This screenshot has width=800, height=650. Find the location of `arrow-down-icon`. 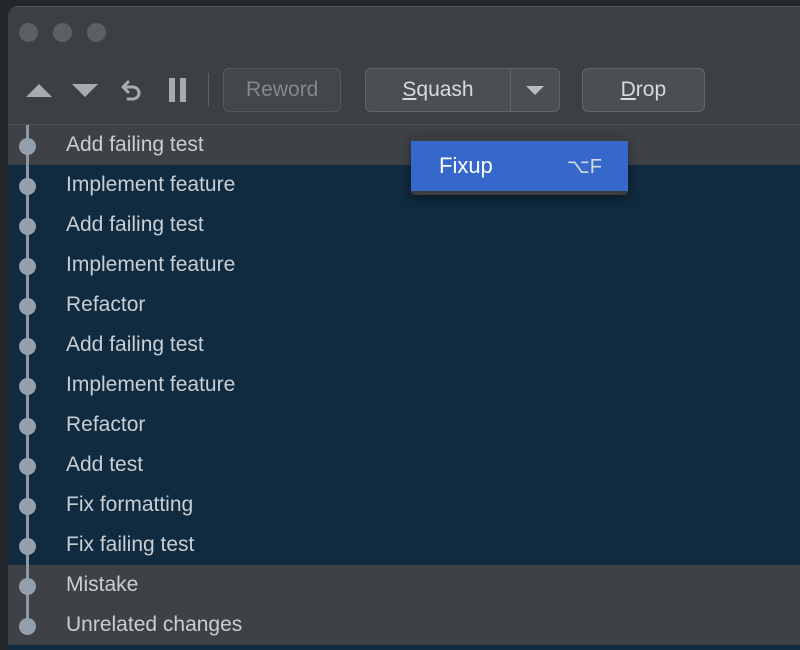

arrow-down-icon is located at coordinates (85, 90).